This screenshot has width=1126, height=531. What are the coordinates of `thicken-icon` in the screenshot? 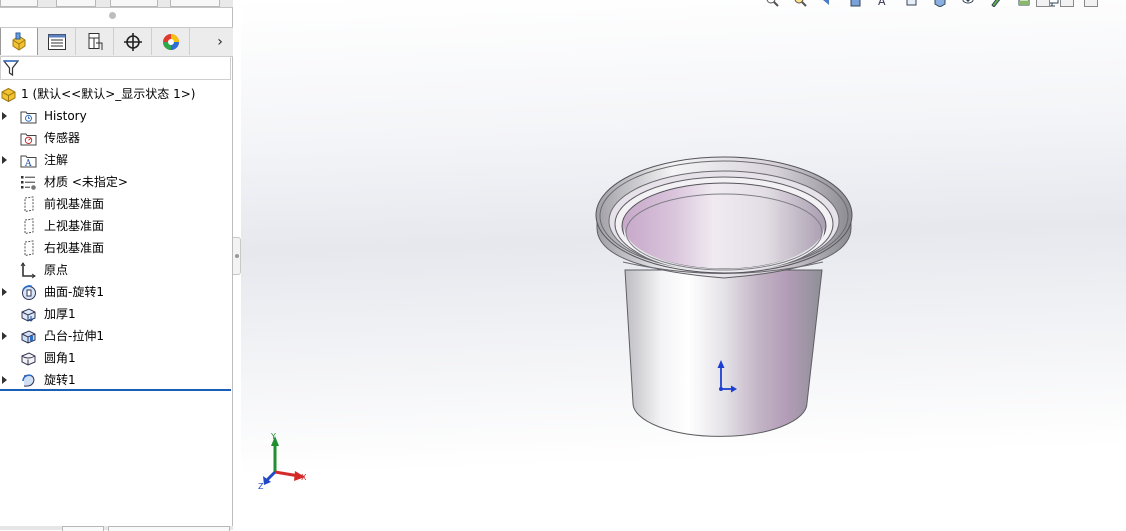 It's located at (28, 315).